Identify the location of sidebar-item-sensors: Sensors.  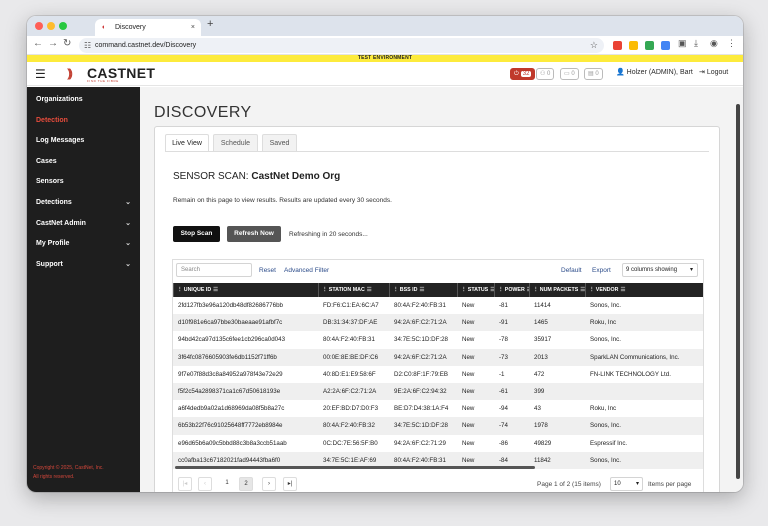
(83, 182).